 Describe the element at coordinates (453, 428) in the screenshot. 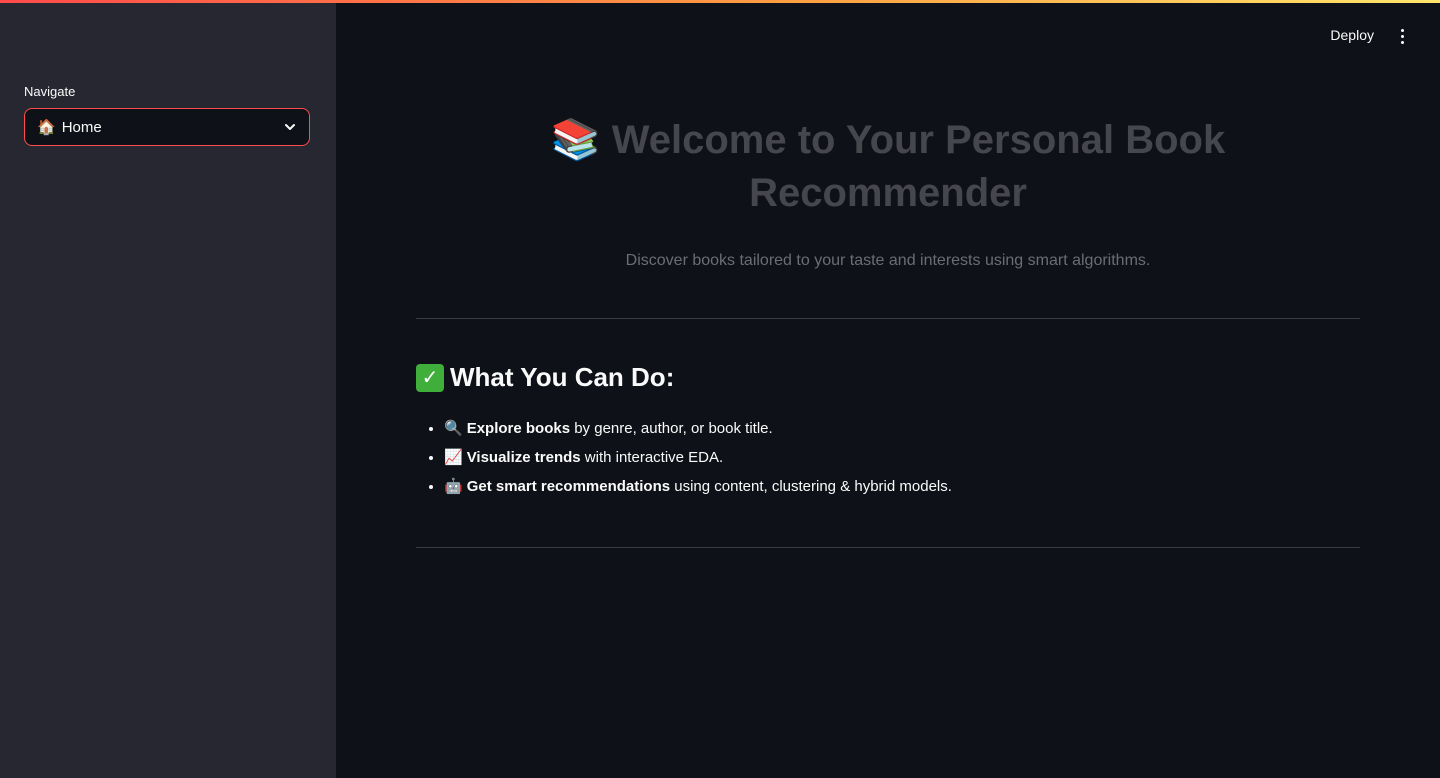

I see `magnifier-icon: 🔍` at that location.